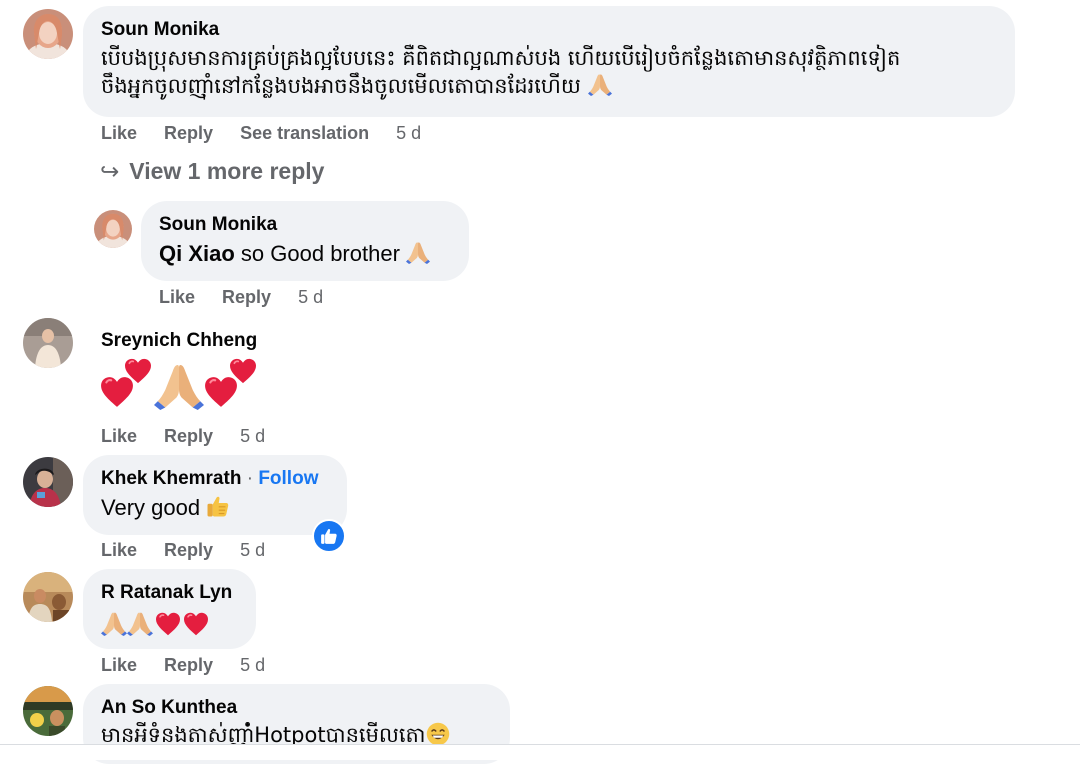 This screenshot has width=1080, height=764. I want to click on reply-arrow-icon: ↪, so click(110, 171).